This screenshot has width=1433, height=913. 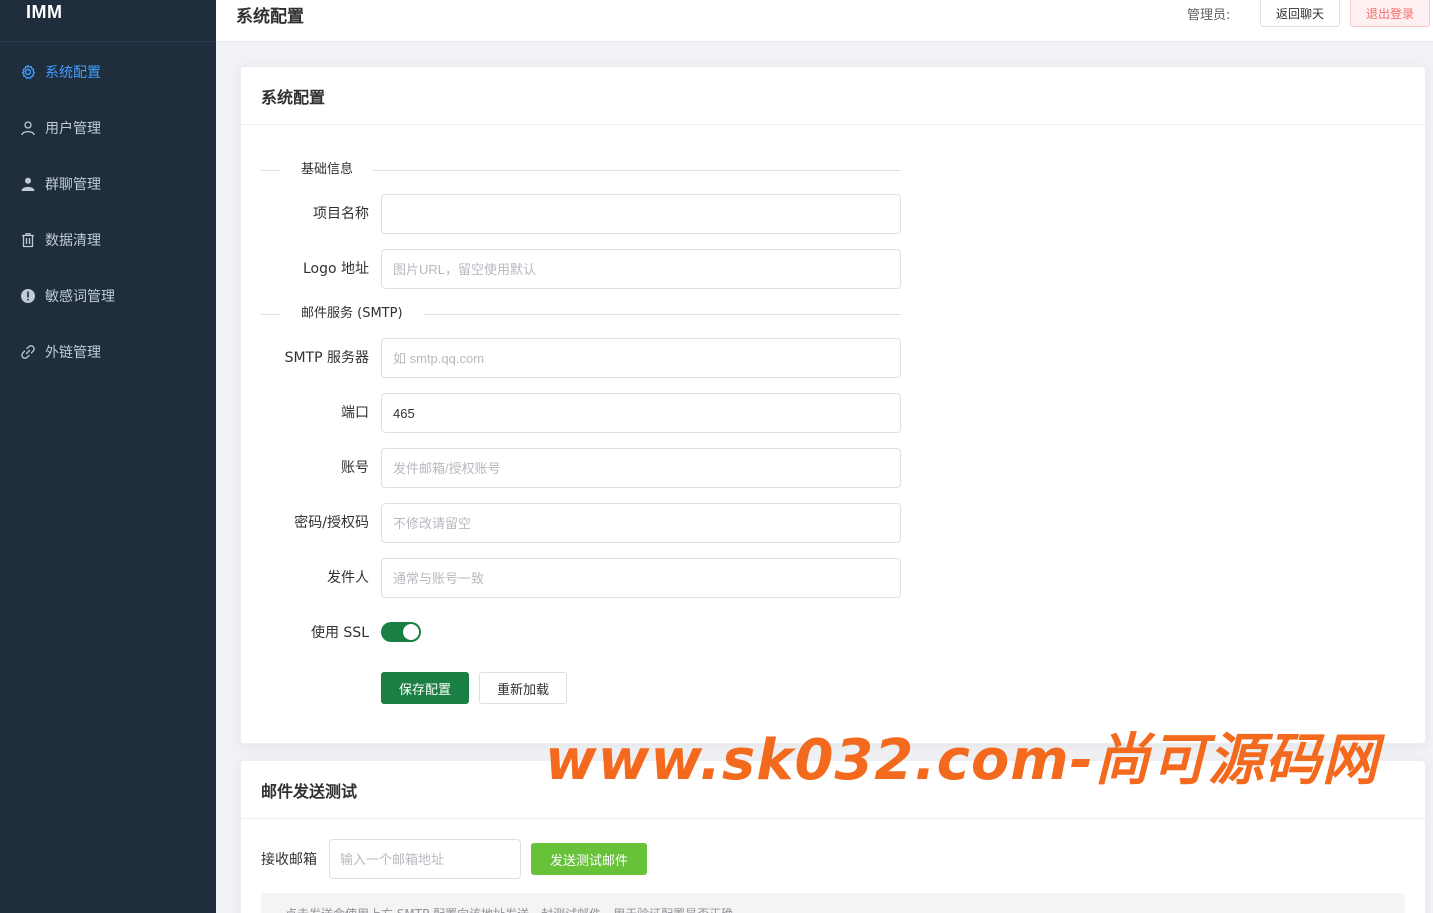 What do you see at coordinates (28, 296) in the screenshot?
I see `warning-icon` at bounding box center [28, 296].